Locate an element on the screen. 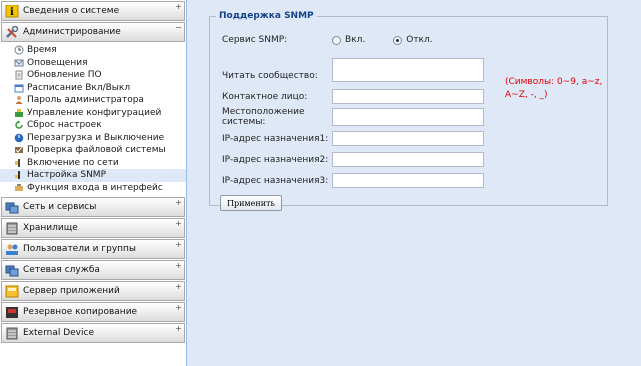  tools-icon is located at coordinates (12, 32).